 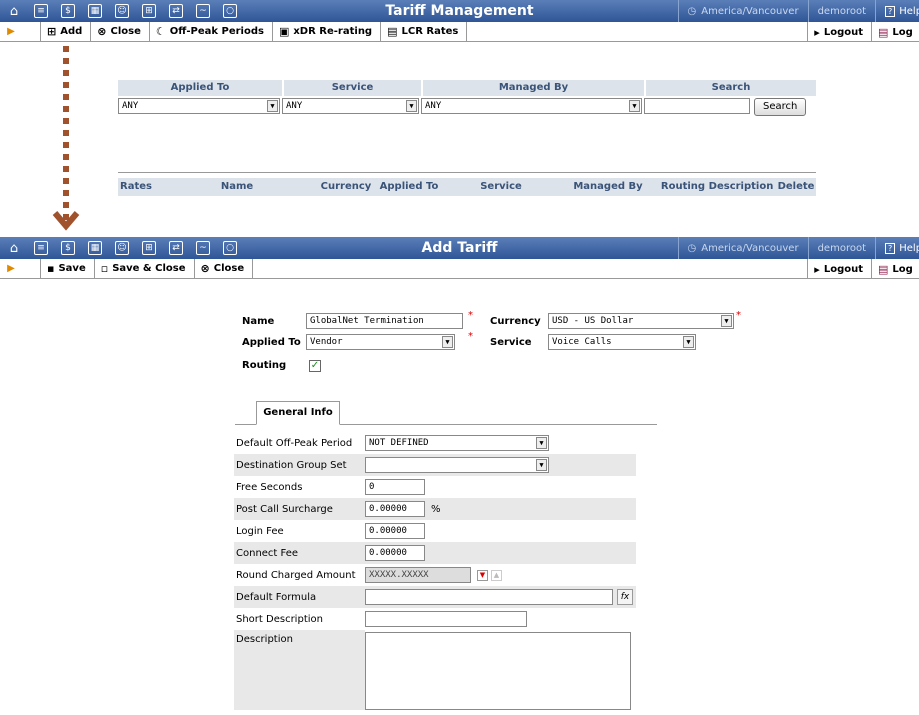 I want to click on surcharge-label: Post Call Surcharge, so click(x=284, y=509).